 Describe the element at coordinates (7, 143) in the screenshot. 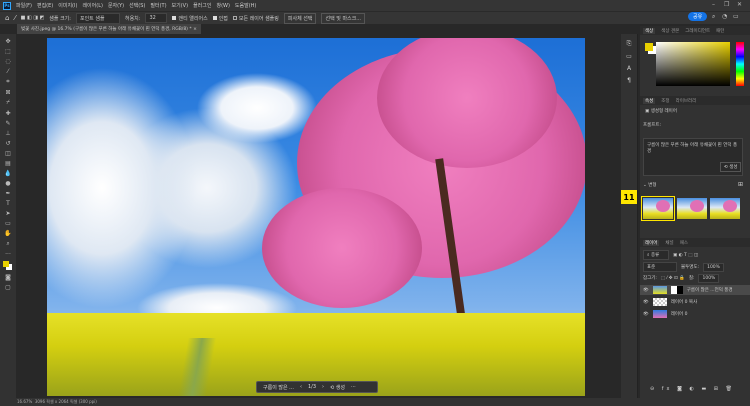

I see `history-brush-icon: ↺` at that location.